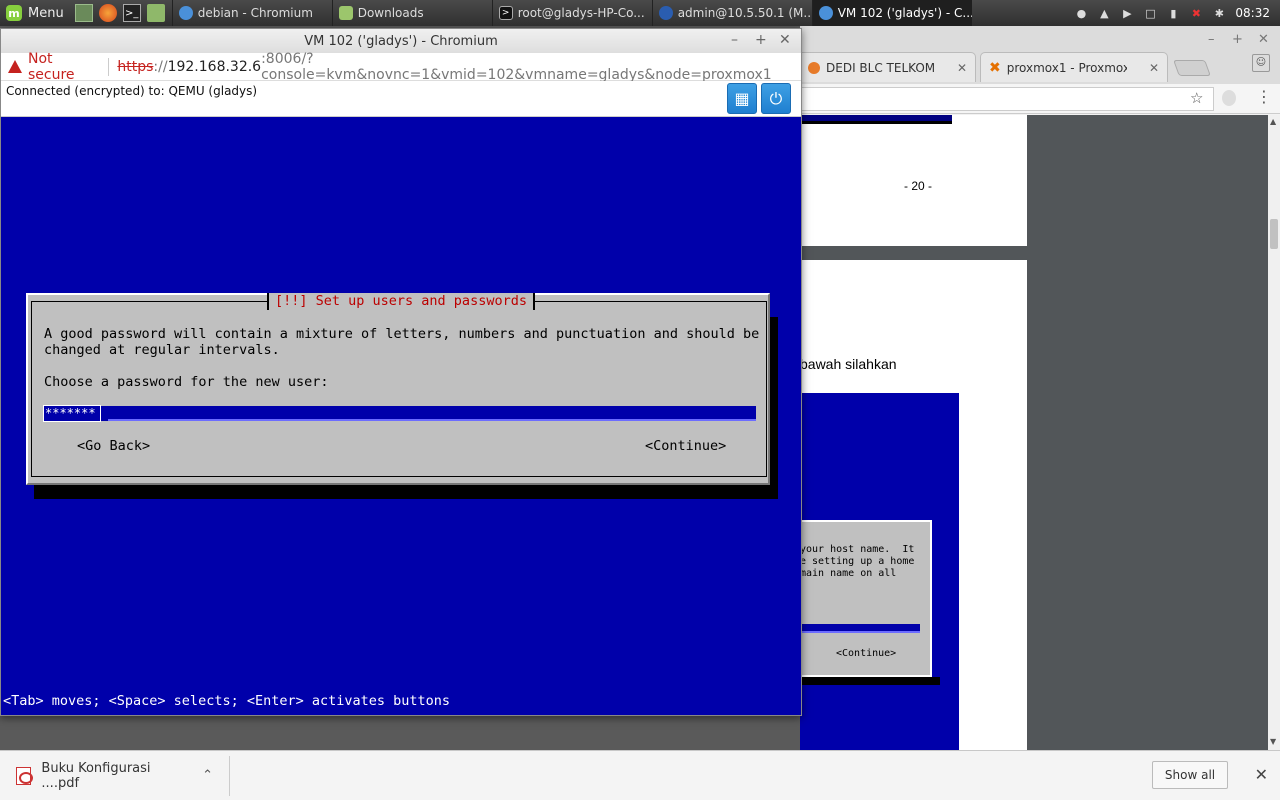  What do you see at coordinates (888, 67) in the screenshot?
I see `tab-dedi-blc-telkom: DEDI BLC TELKOM ✕` at bounding box center [888, 67].